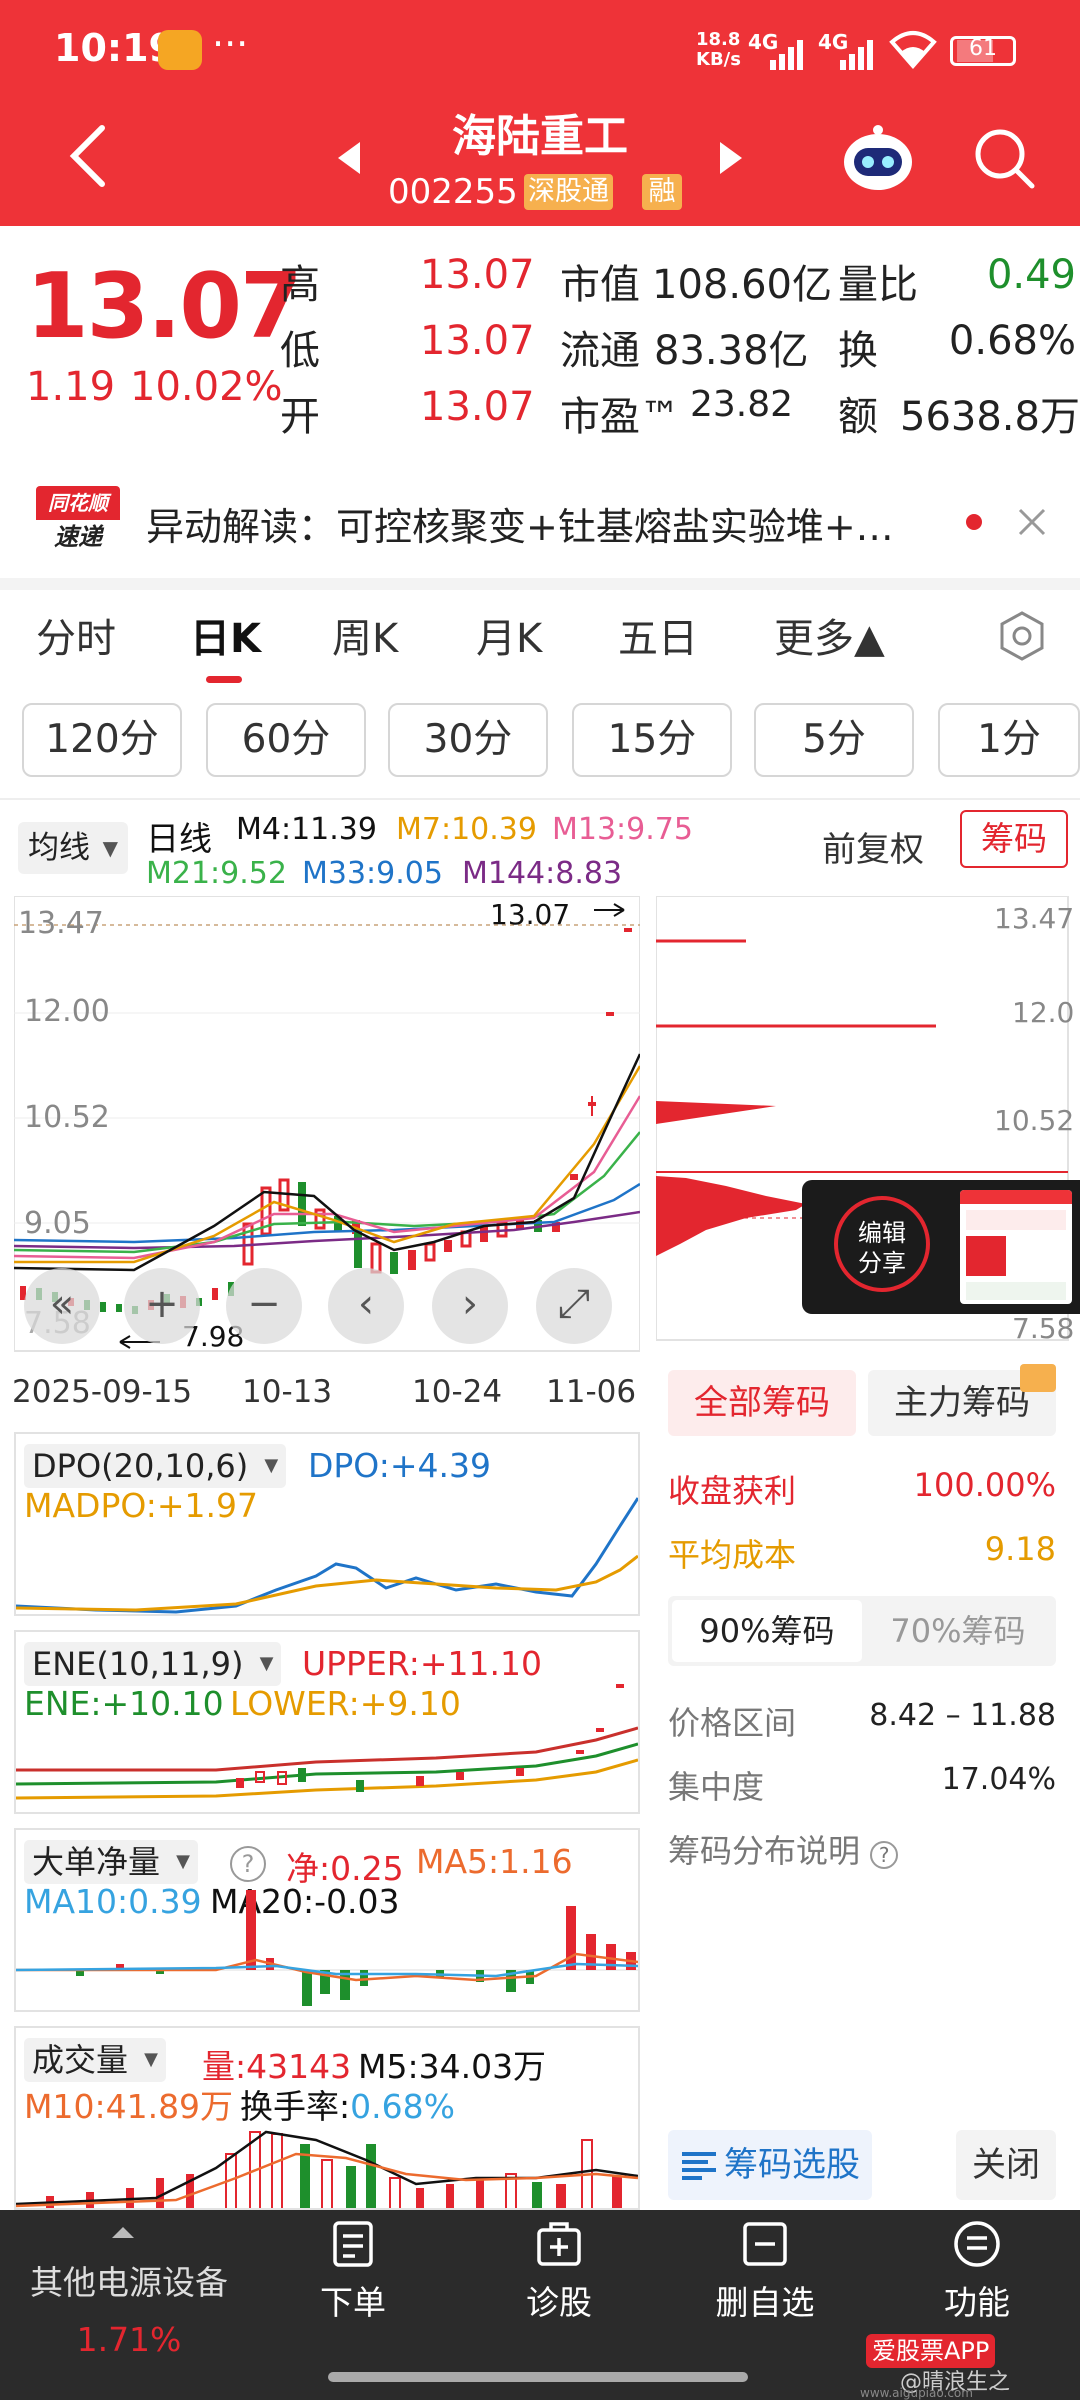 This screenshot has width=1080, height=2400. Describe the element at coordinates (786, 55) in the screenshot. I see `signal-icon` at that location.